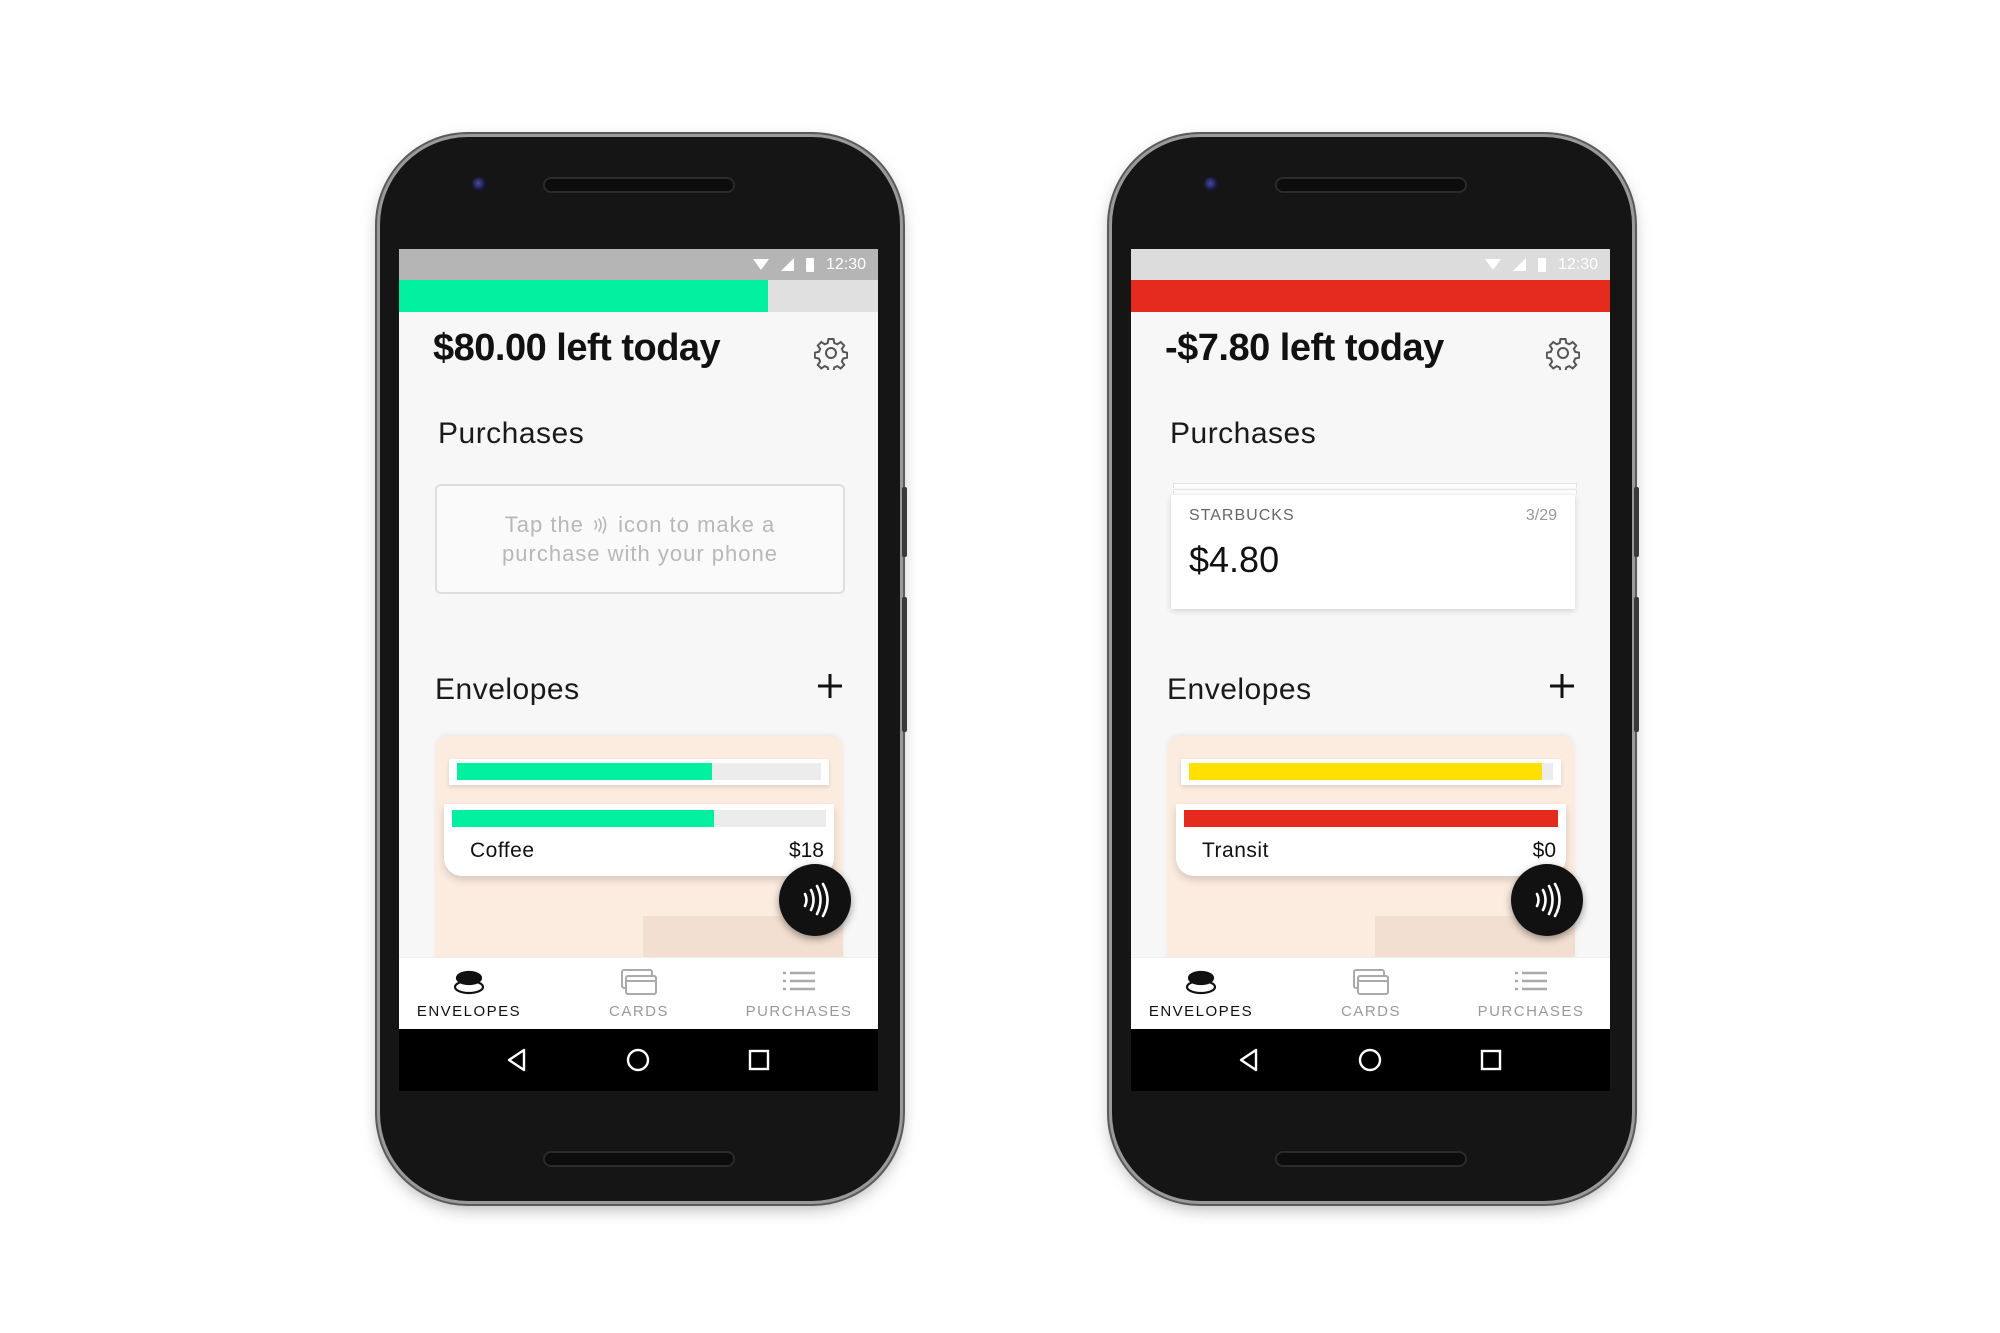 The height and width of the screenshot is (1333, 2000). I want to click on envelope-name: Coffee, so click(502, 850).